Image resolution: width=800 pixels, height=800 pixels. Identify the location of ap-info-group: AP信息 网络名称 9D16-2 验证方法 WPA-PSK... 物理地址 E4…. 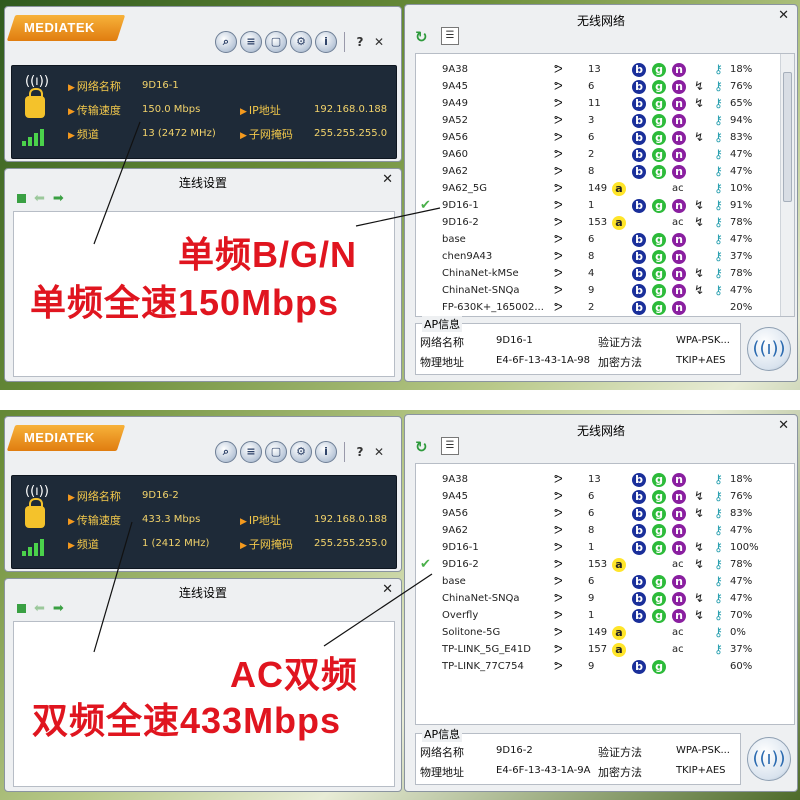
(578, 755).